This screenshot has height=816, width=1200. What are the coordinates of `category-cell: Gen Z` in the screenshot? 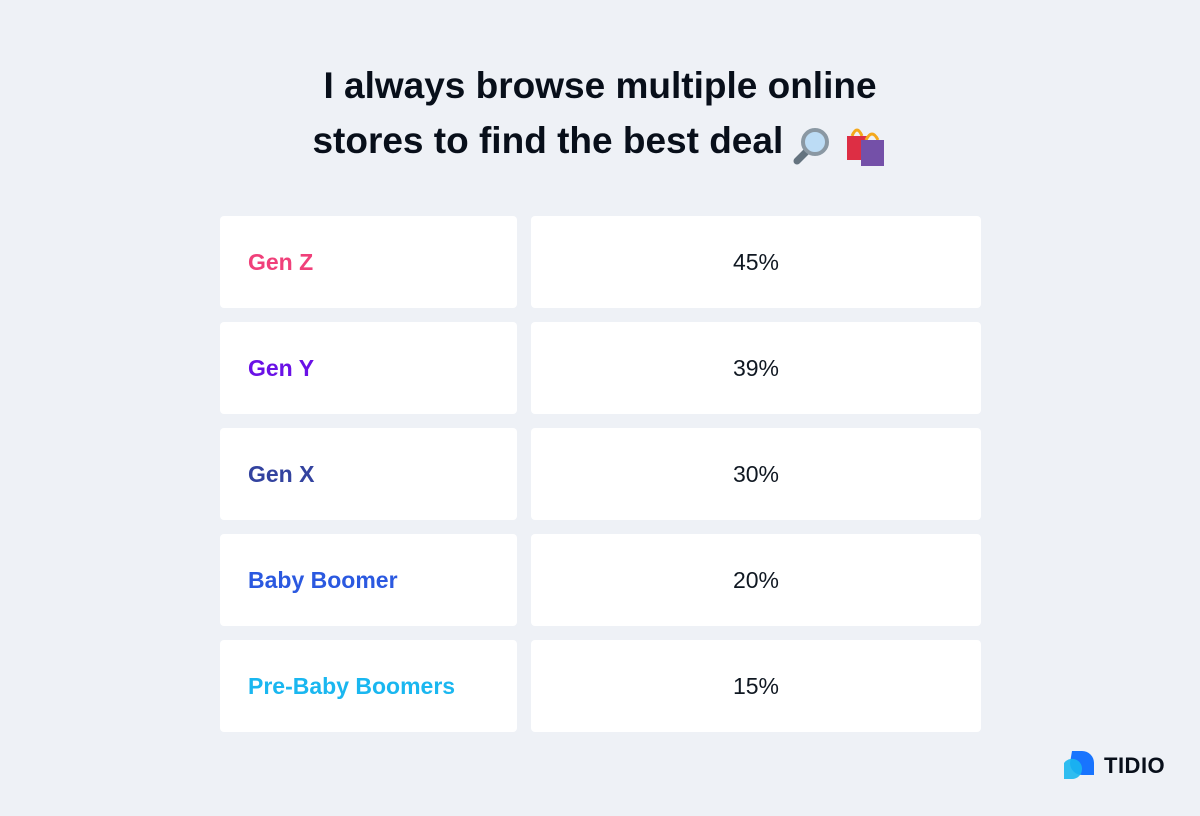 It's located at (368, 262).